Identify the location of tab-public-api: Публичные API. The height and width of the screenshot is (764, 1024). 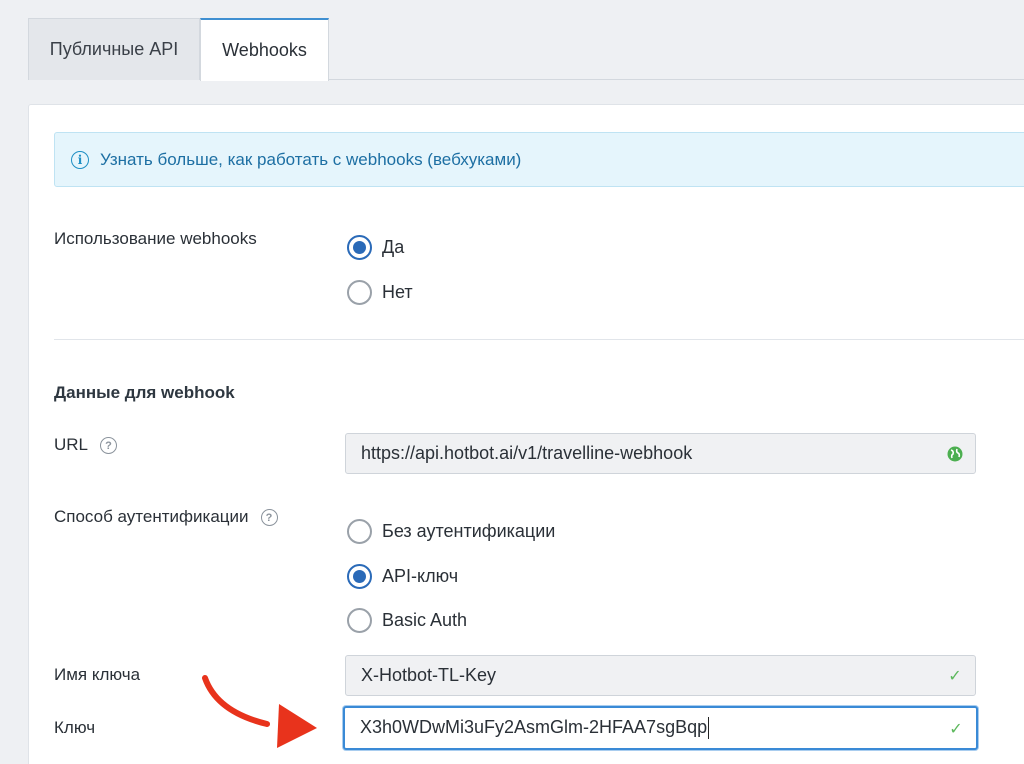
(114, 49).